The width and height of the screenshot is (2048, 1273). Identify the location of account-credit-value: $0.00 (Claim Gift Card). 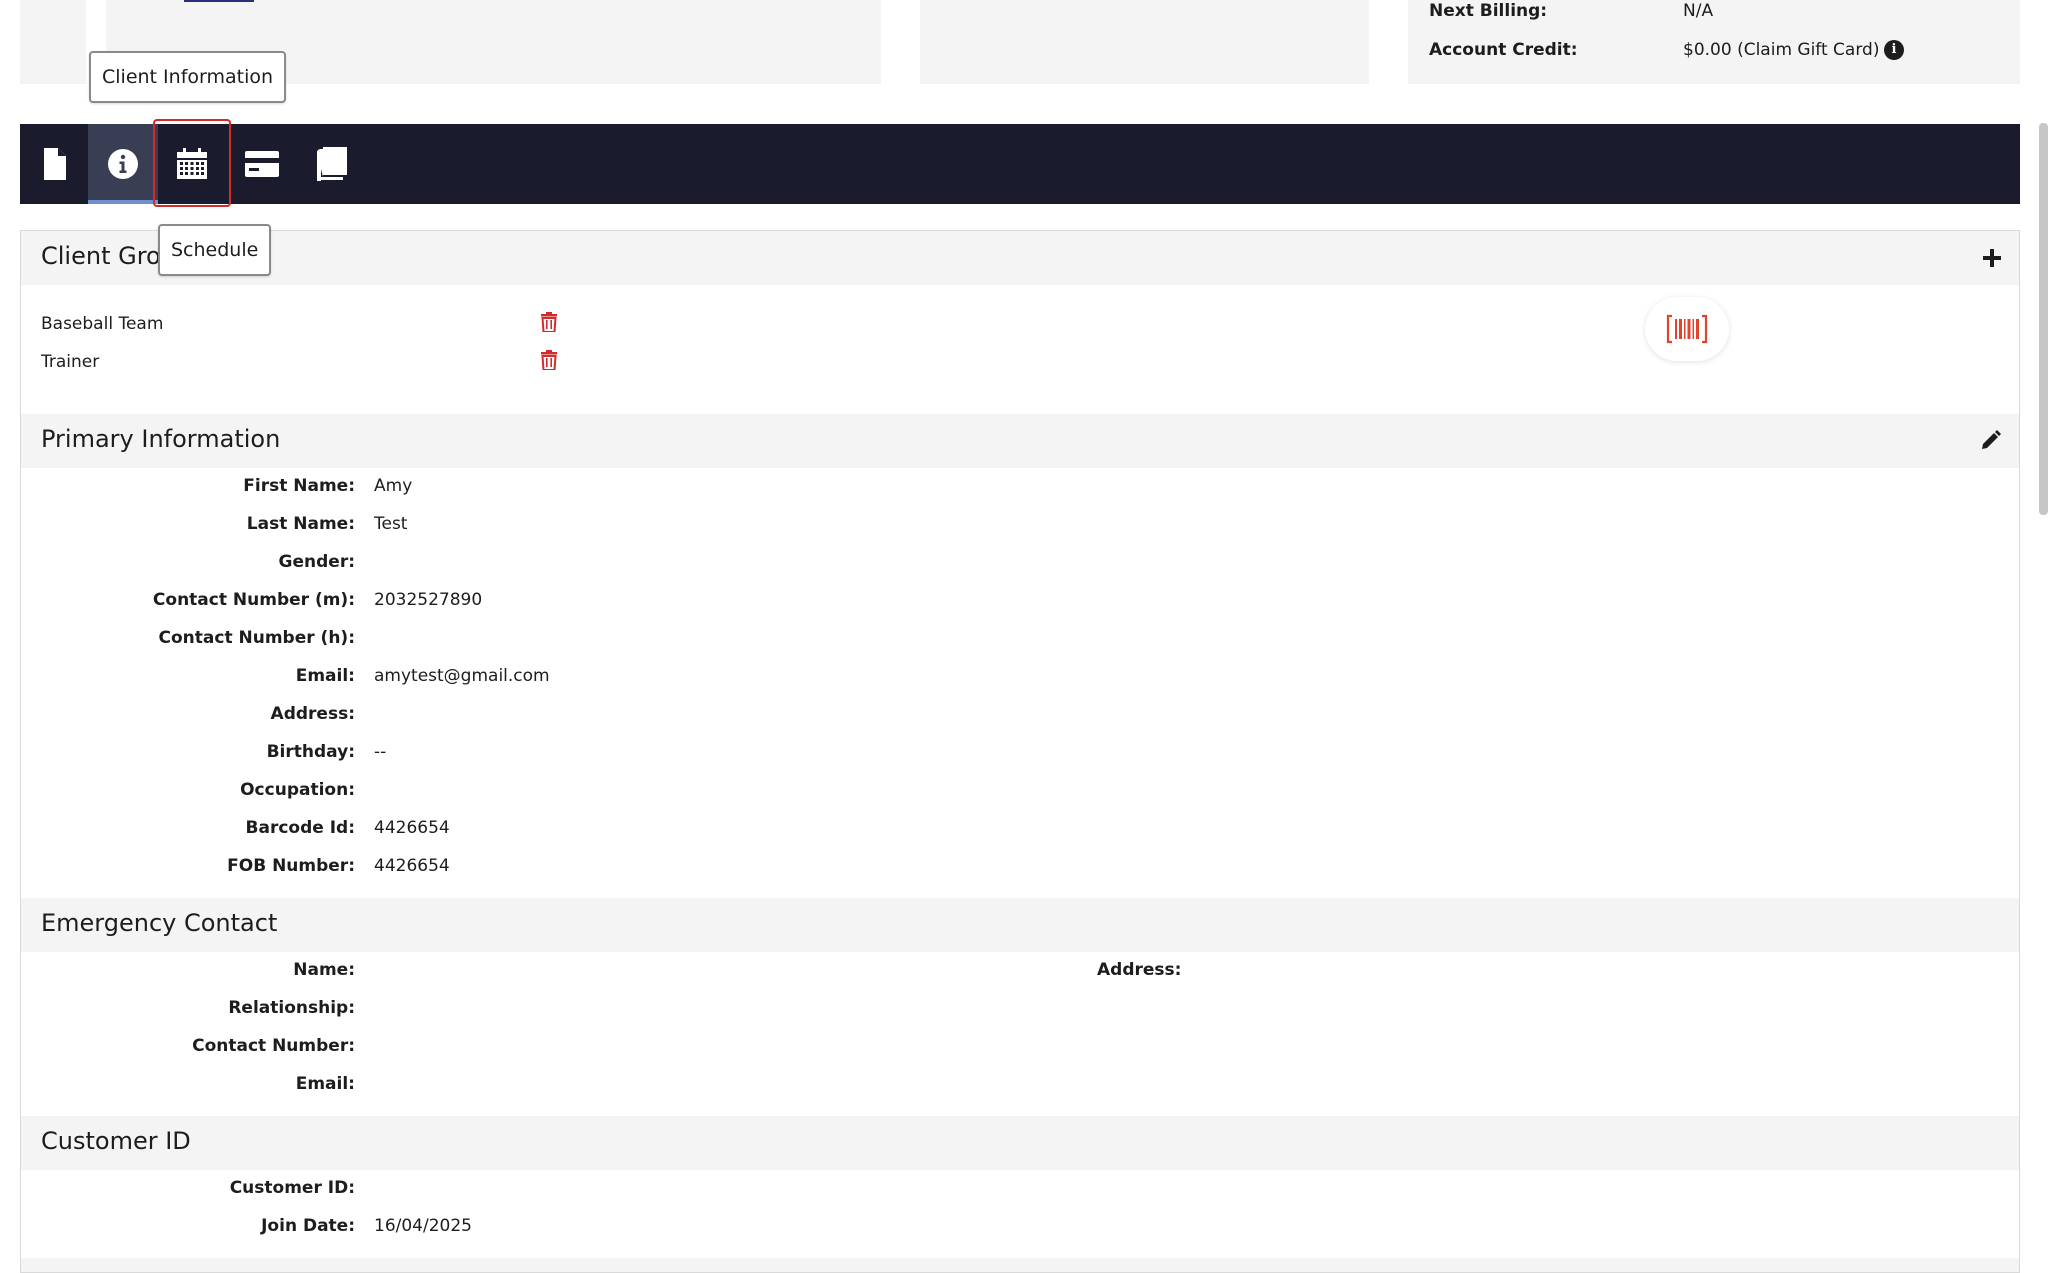
(1781, 50).